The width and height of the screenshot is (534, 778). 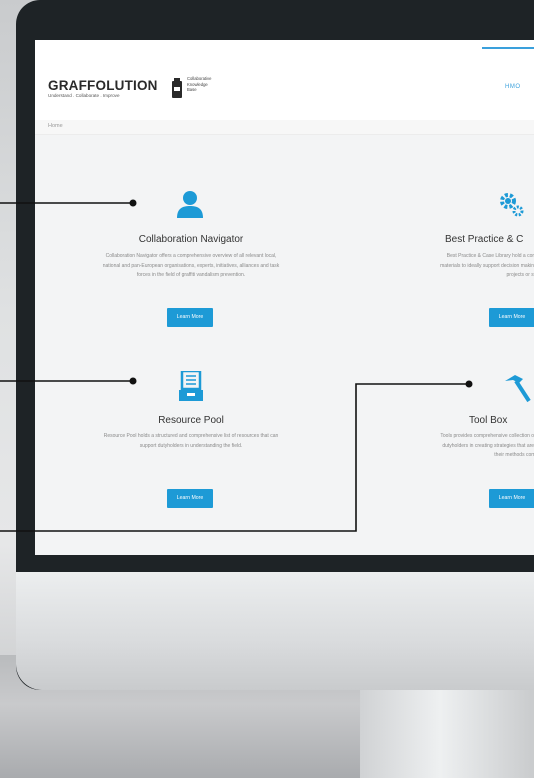 I want to click on gears-icon, so click(x=512, y=205).